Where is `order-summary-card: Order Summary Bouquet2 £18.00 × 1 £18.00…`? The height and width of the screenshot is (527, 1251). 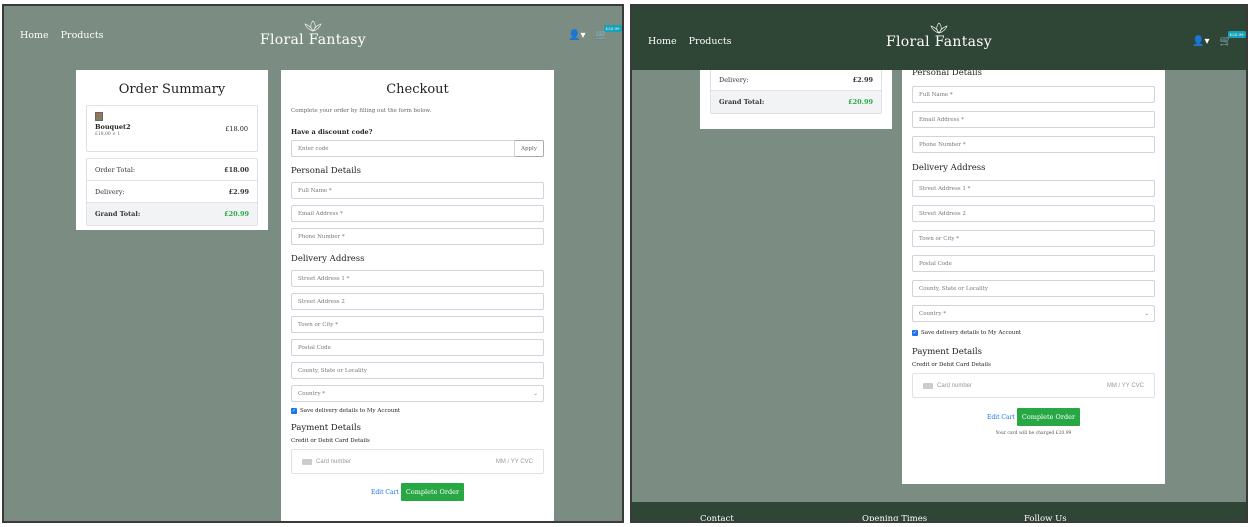 order-summary-card: Order Summary Bouquet2 £18.00 × 1 £18.00… is located at coordinates (172, 150).